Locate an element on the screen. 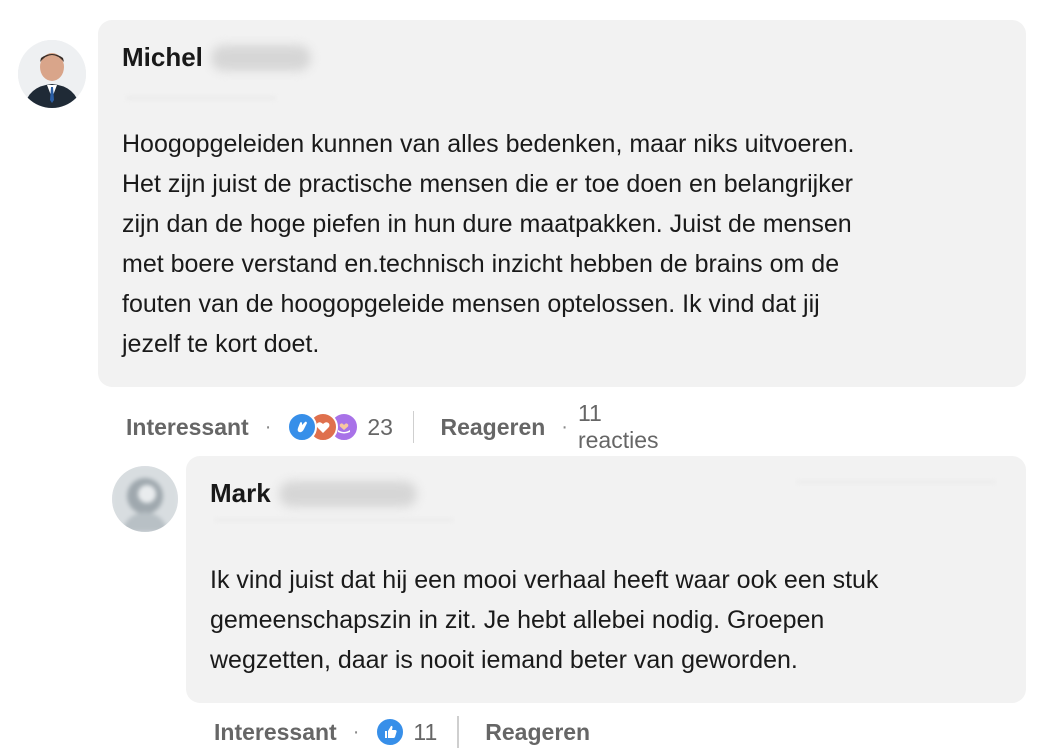 The height and width of the screenshot is (754, 1048). author-row: Michel is located at coordinates (216, 57).